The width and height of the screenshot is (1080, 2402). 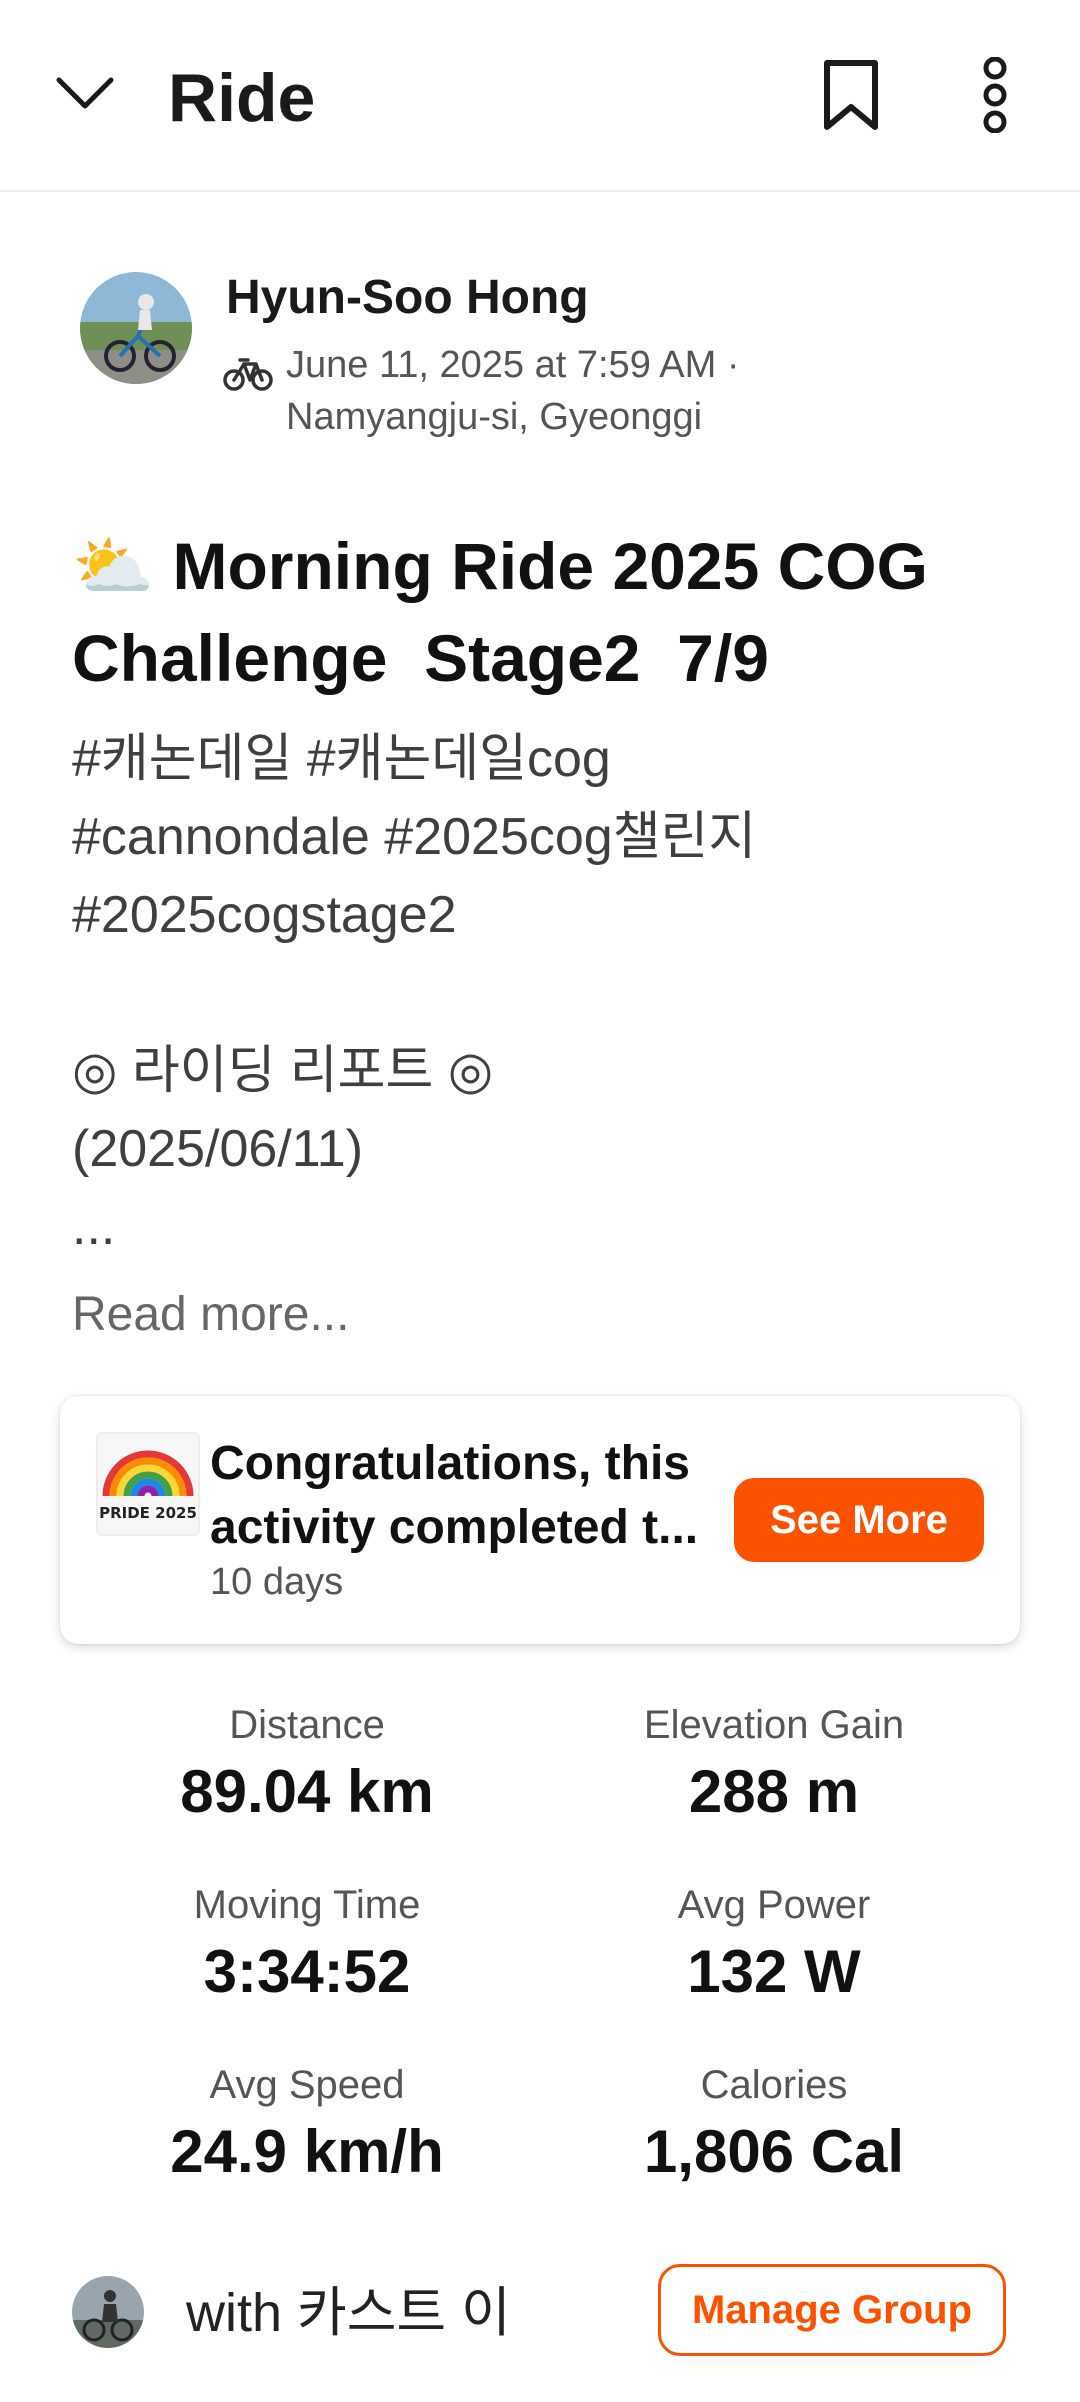 What do you see at coordinates (832, 2310) in the screenshot?
I see `manage-group-button: Manage Group` at bounding box center [832, 2310].